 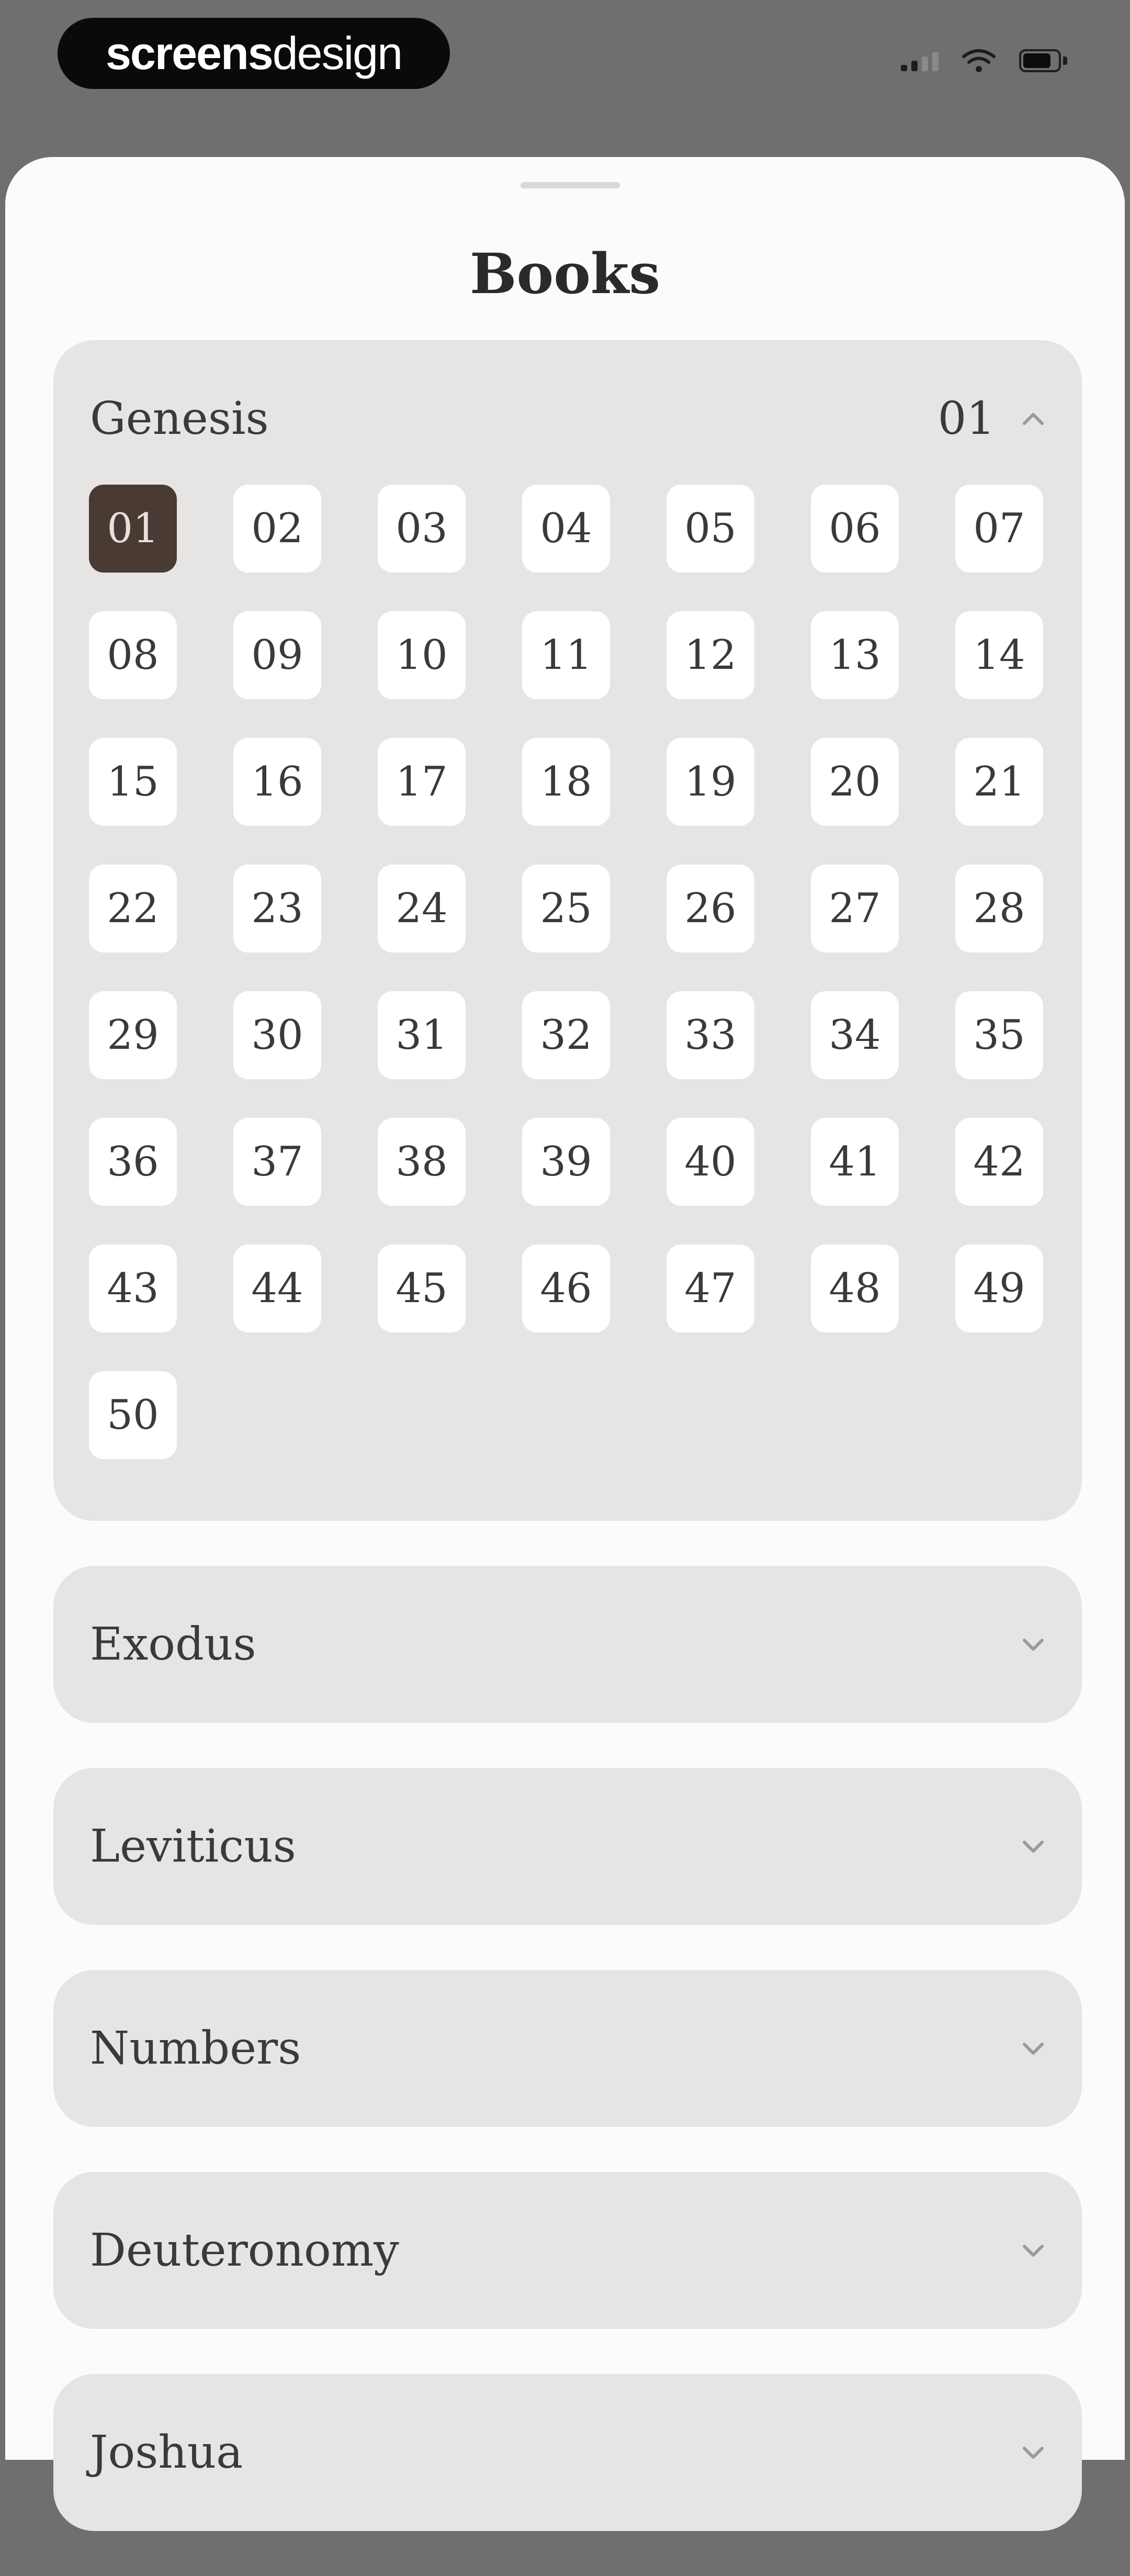 What do you see at coordinates (277, 1162) in the screenshot?
I see `chapter-button: 37` at bounding box center [277, 1162].